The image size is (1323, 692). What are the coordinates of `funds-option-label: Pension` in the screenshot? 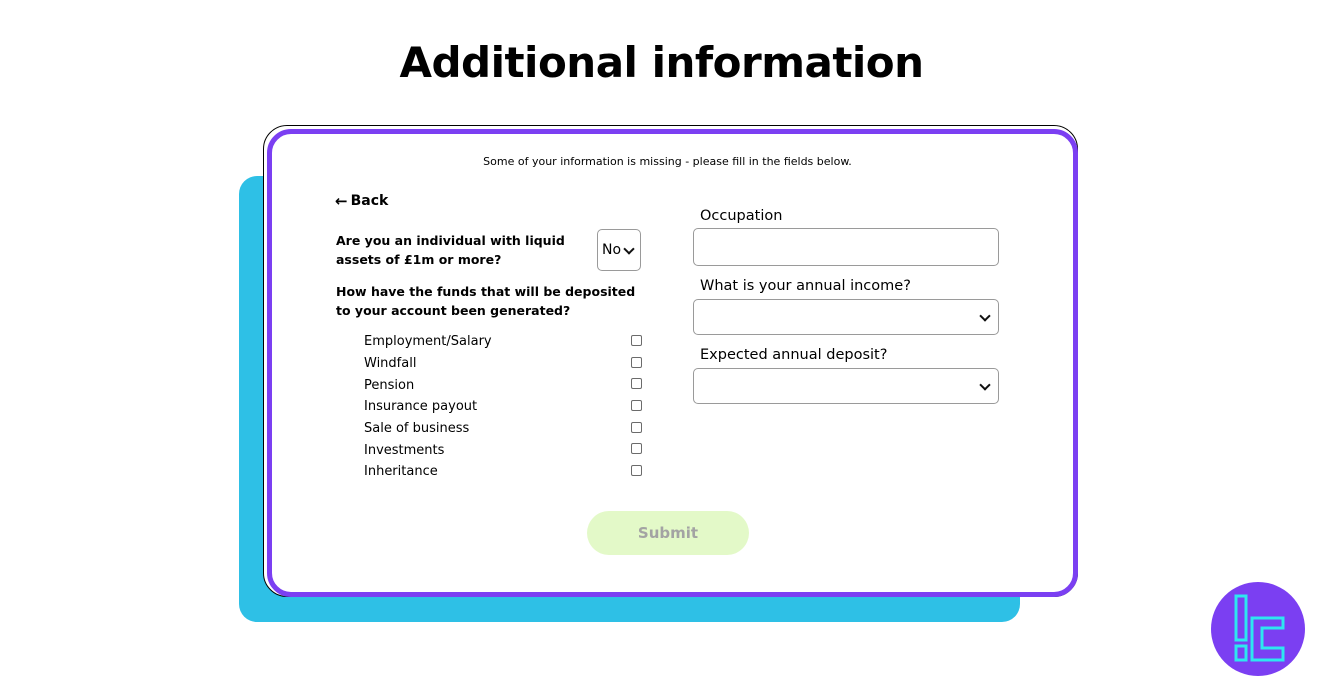 It's located at (389, 385).